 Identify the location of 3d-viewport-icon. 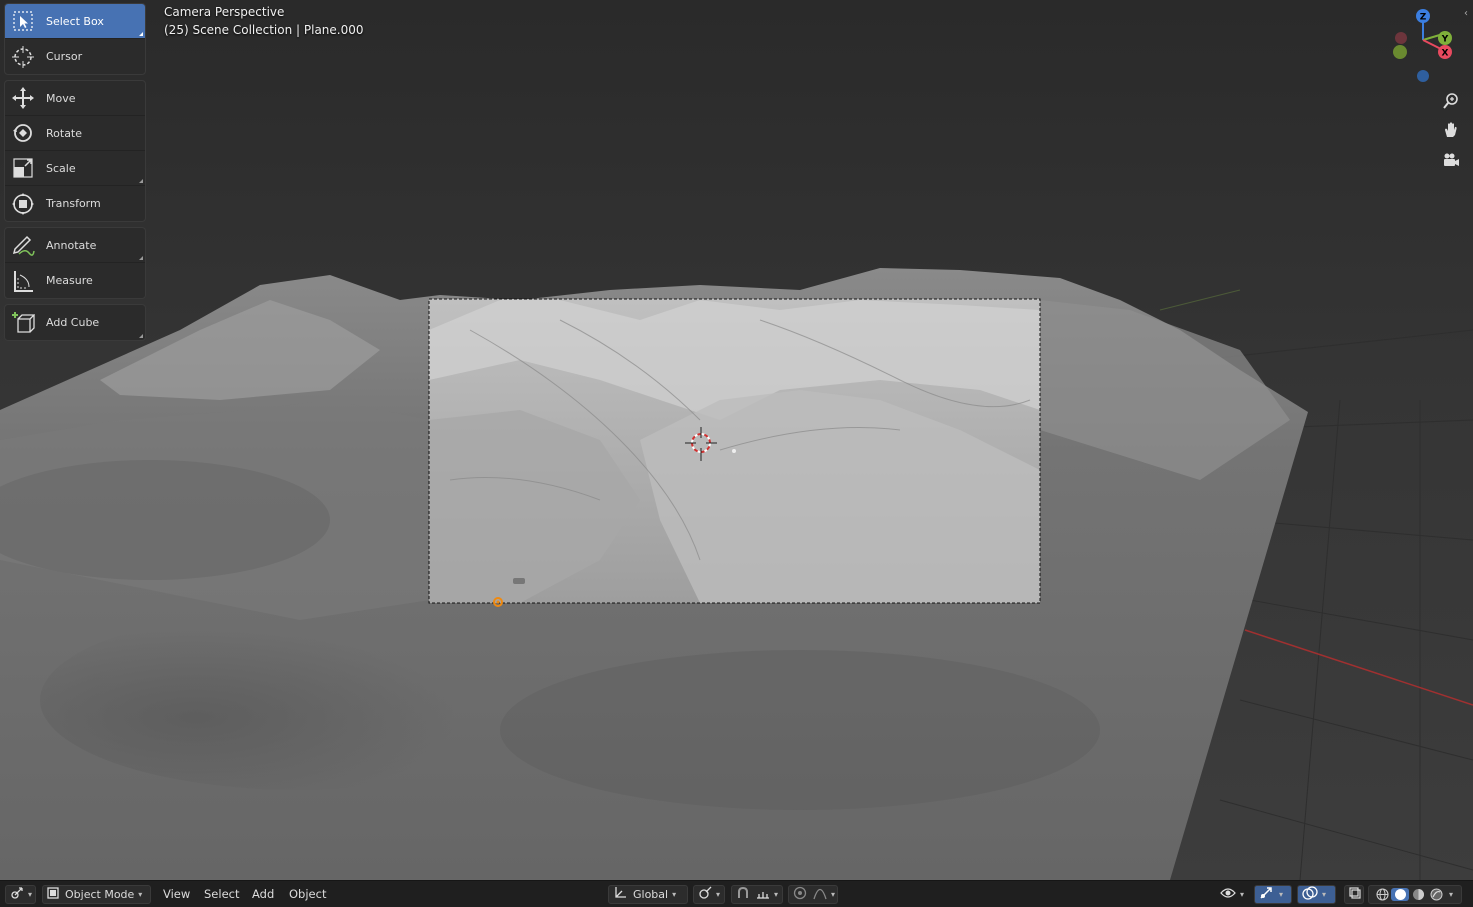
(17, 894).